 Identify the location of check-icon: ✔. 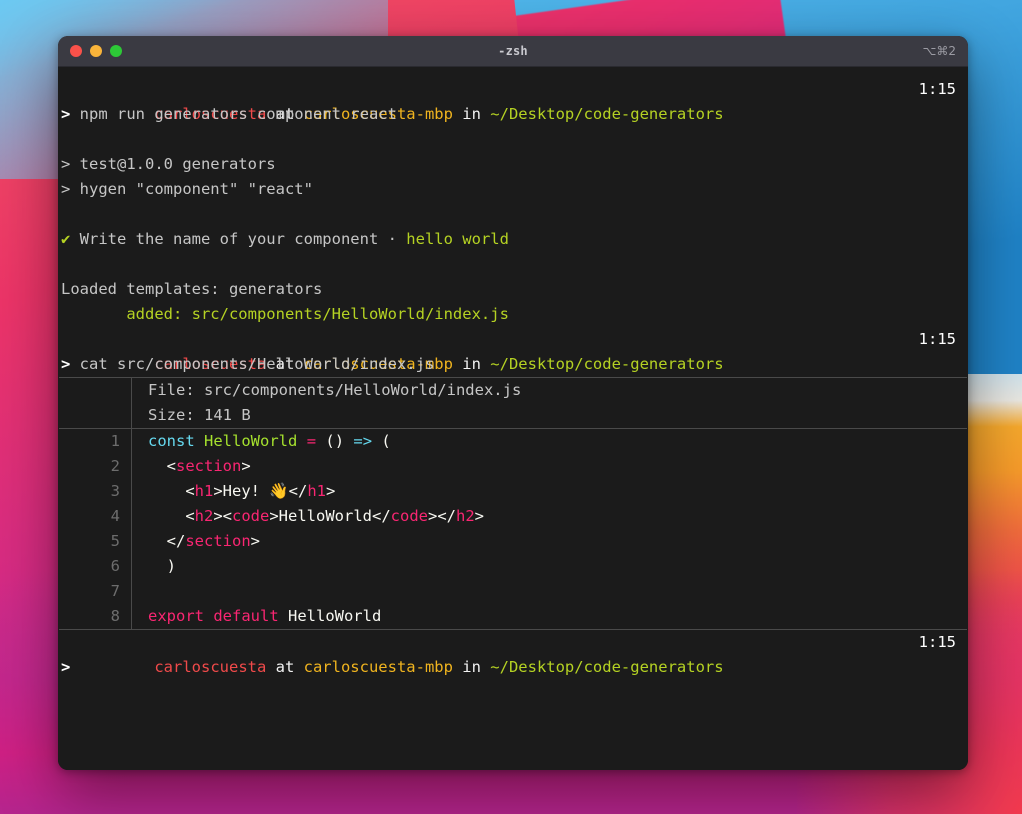
(66, 239).